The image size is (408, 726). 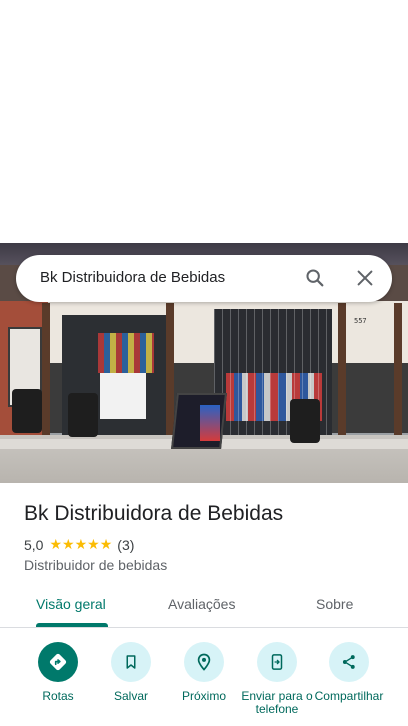 I want to click on nearby-label: Próximo, so click(x=203, y=696).